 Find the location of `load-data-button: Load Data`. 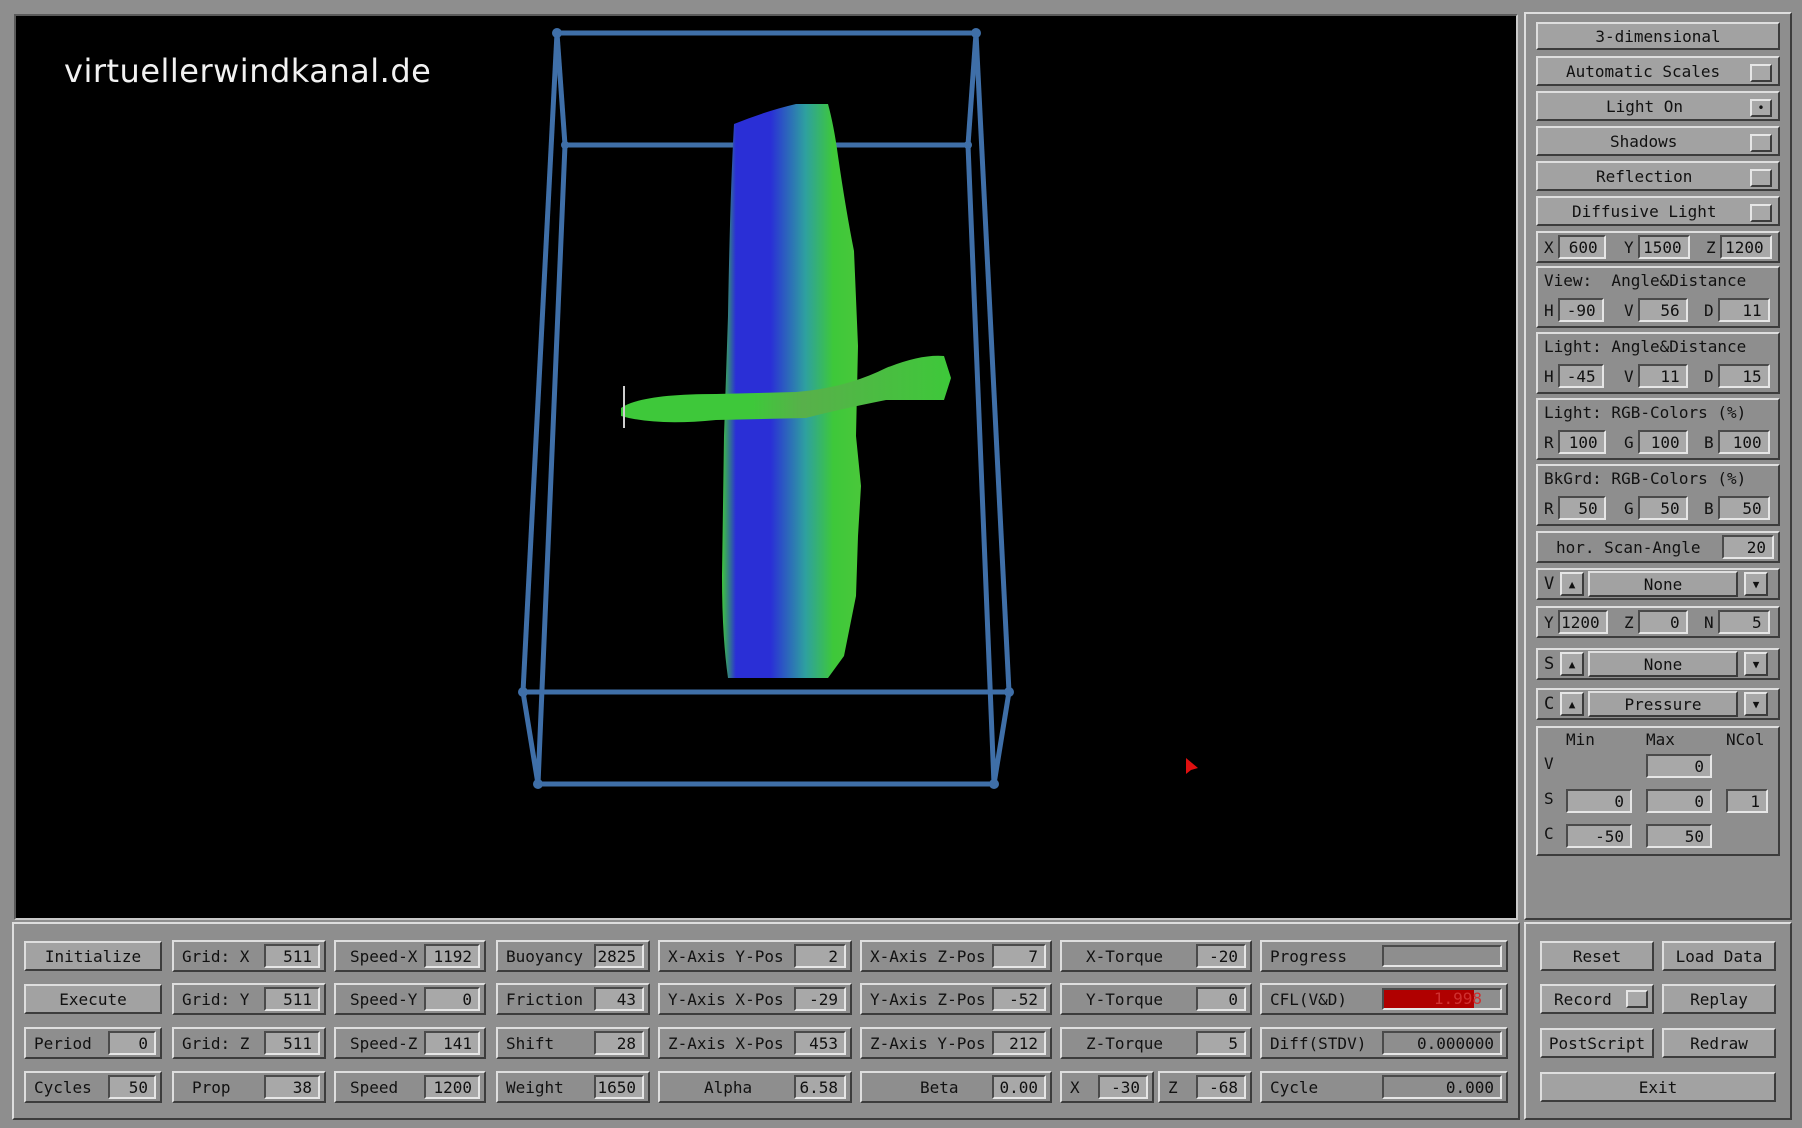

load-data-button: Load Data is located at coordinates (1719, 956).